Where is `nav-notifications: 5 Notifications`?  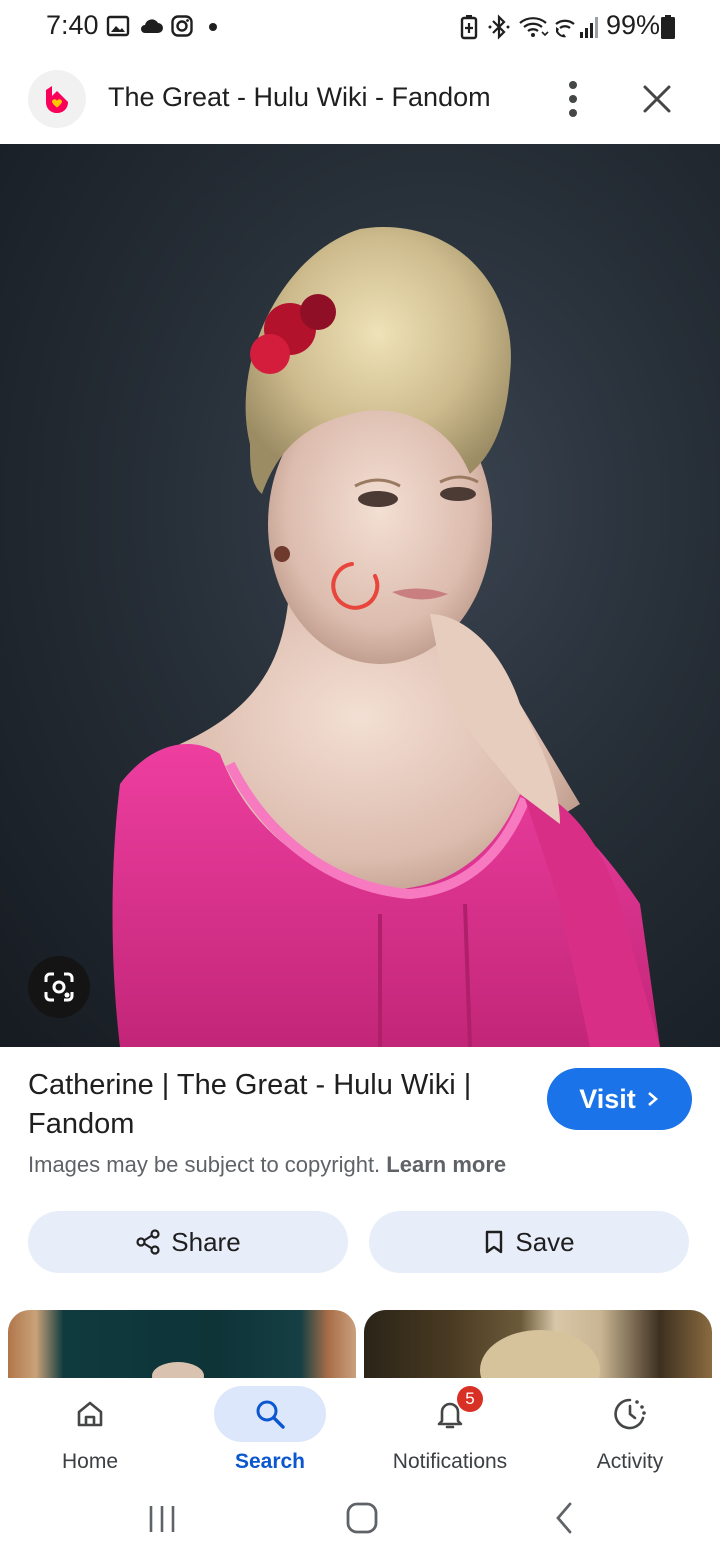 nav-notifications: 5 Notifications is located at coordinates (450, 1435).